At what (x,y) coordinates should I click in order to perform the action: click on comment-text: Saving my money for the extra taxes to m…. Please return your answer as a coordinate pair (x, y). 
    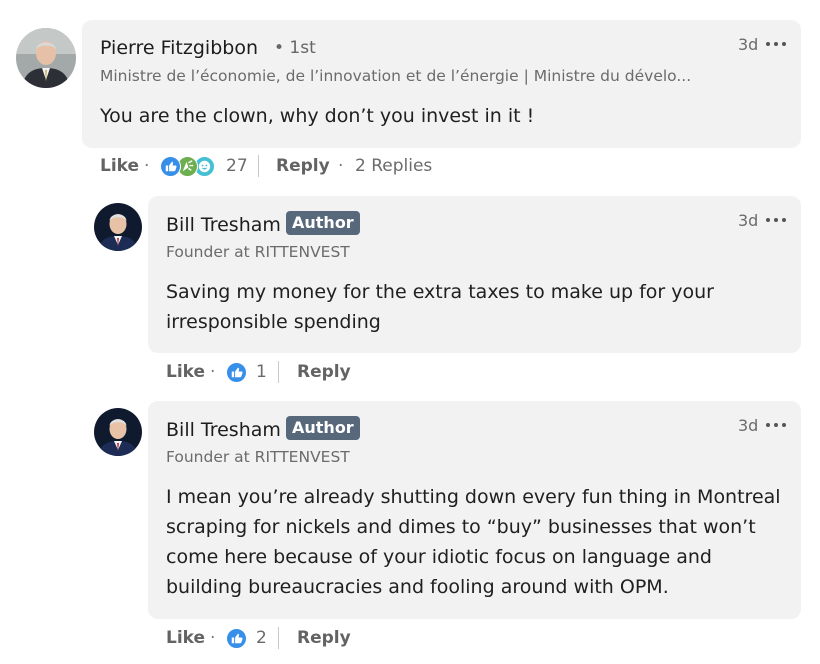
    Looking at the image, I should click on (476, 307).